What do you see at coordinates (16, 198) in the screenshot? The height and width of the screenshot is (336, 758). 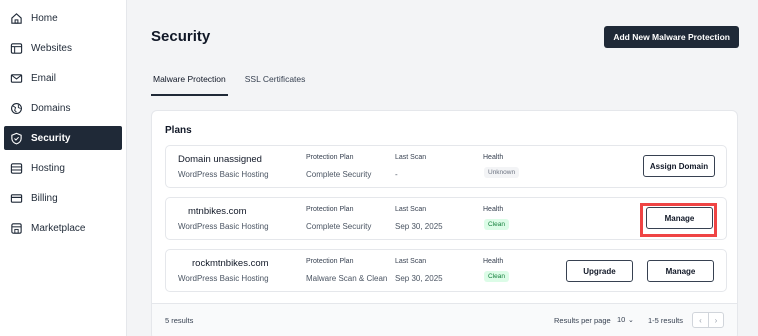 I see `credit-card-icon` at bounding box center [16, 198].